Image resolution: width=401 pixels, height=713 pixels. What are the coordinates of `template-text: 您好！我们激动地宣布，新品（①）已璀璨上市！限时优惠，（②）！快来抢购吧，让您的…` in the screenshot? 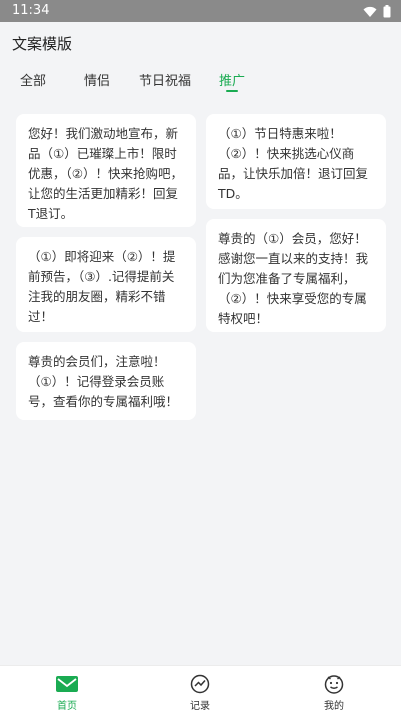 It's located at (105, 173).